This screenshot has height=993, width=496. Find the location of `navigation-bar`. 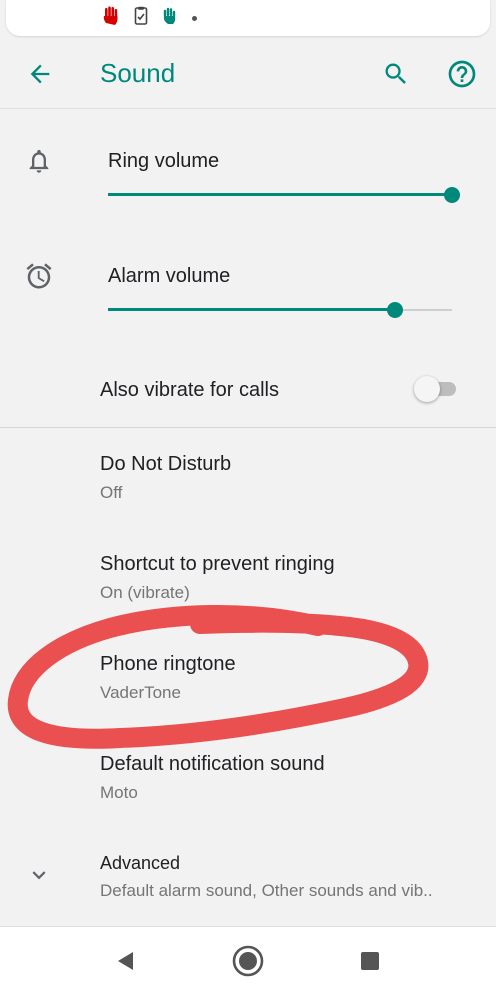

navigation-bar is located at coordinates (248, 959).